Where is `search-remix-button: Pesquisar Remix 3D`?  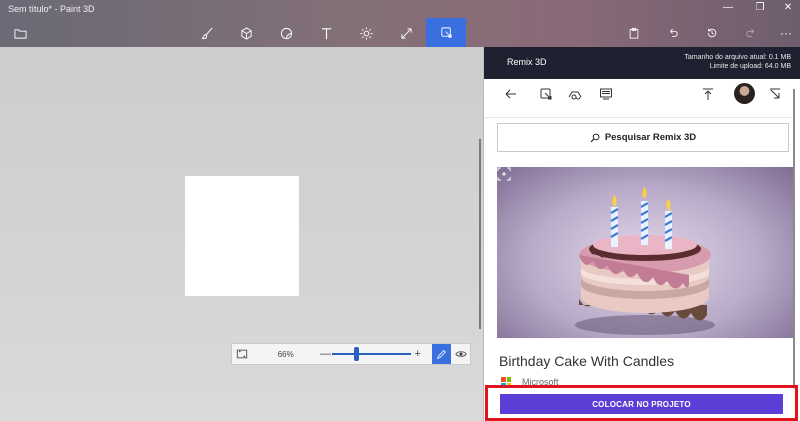
search-remix-button: Pesquisar Remix 3D is located at coordinates (643, 137).